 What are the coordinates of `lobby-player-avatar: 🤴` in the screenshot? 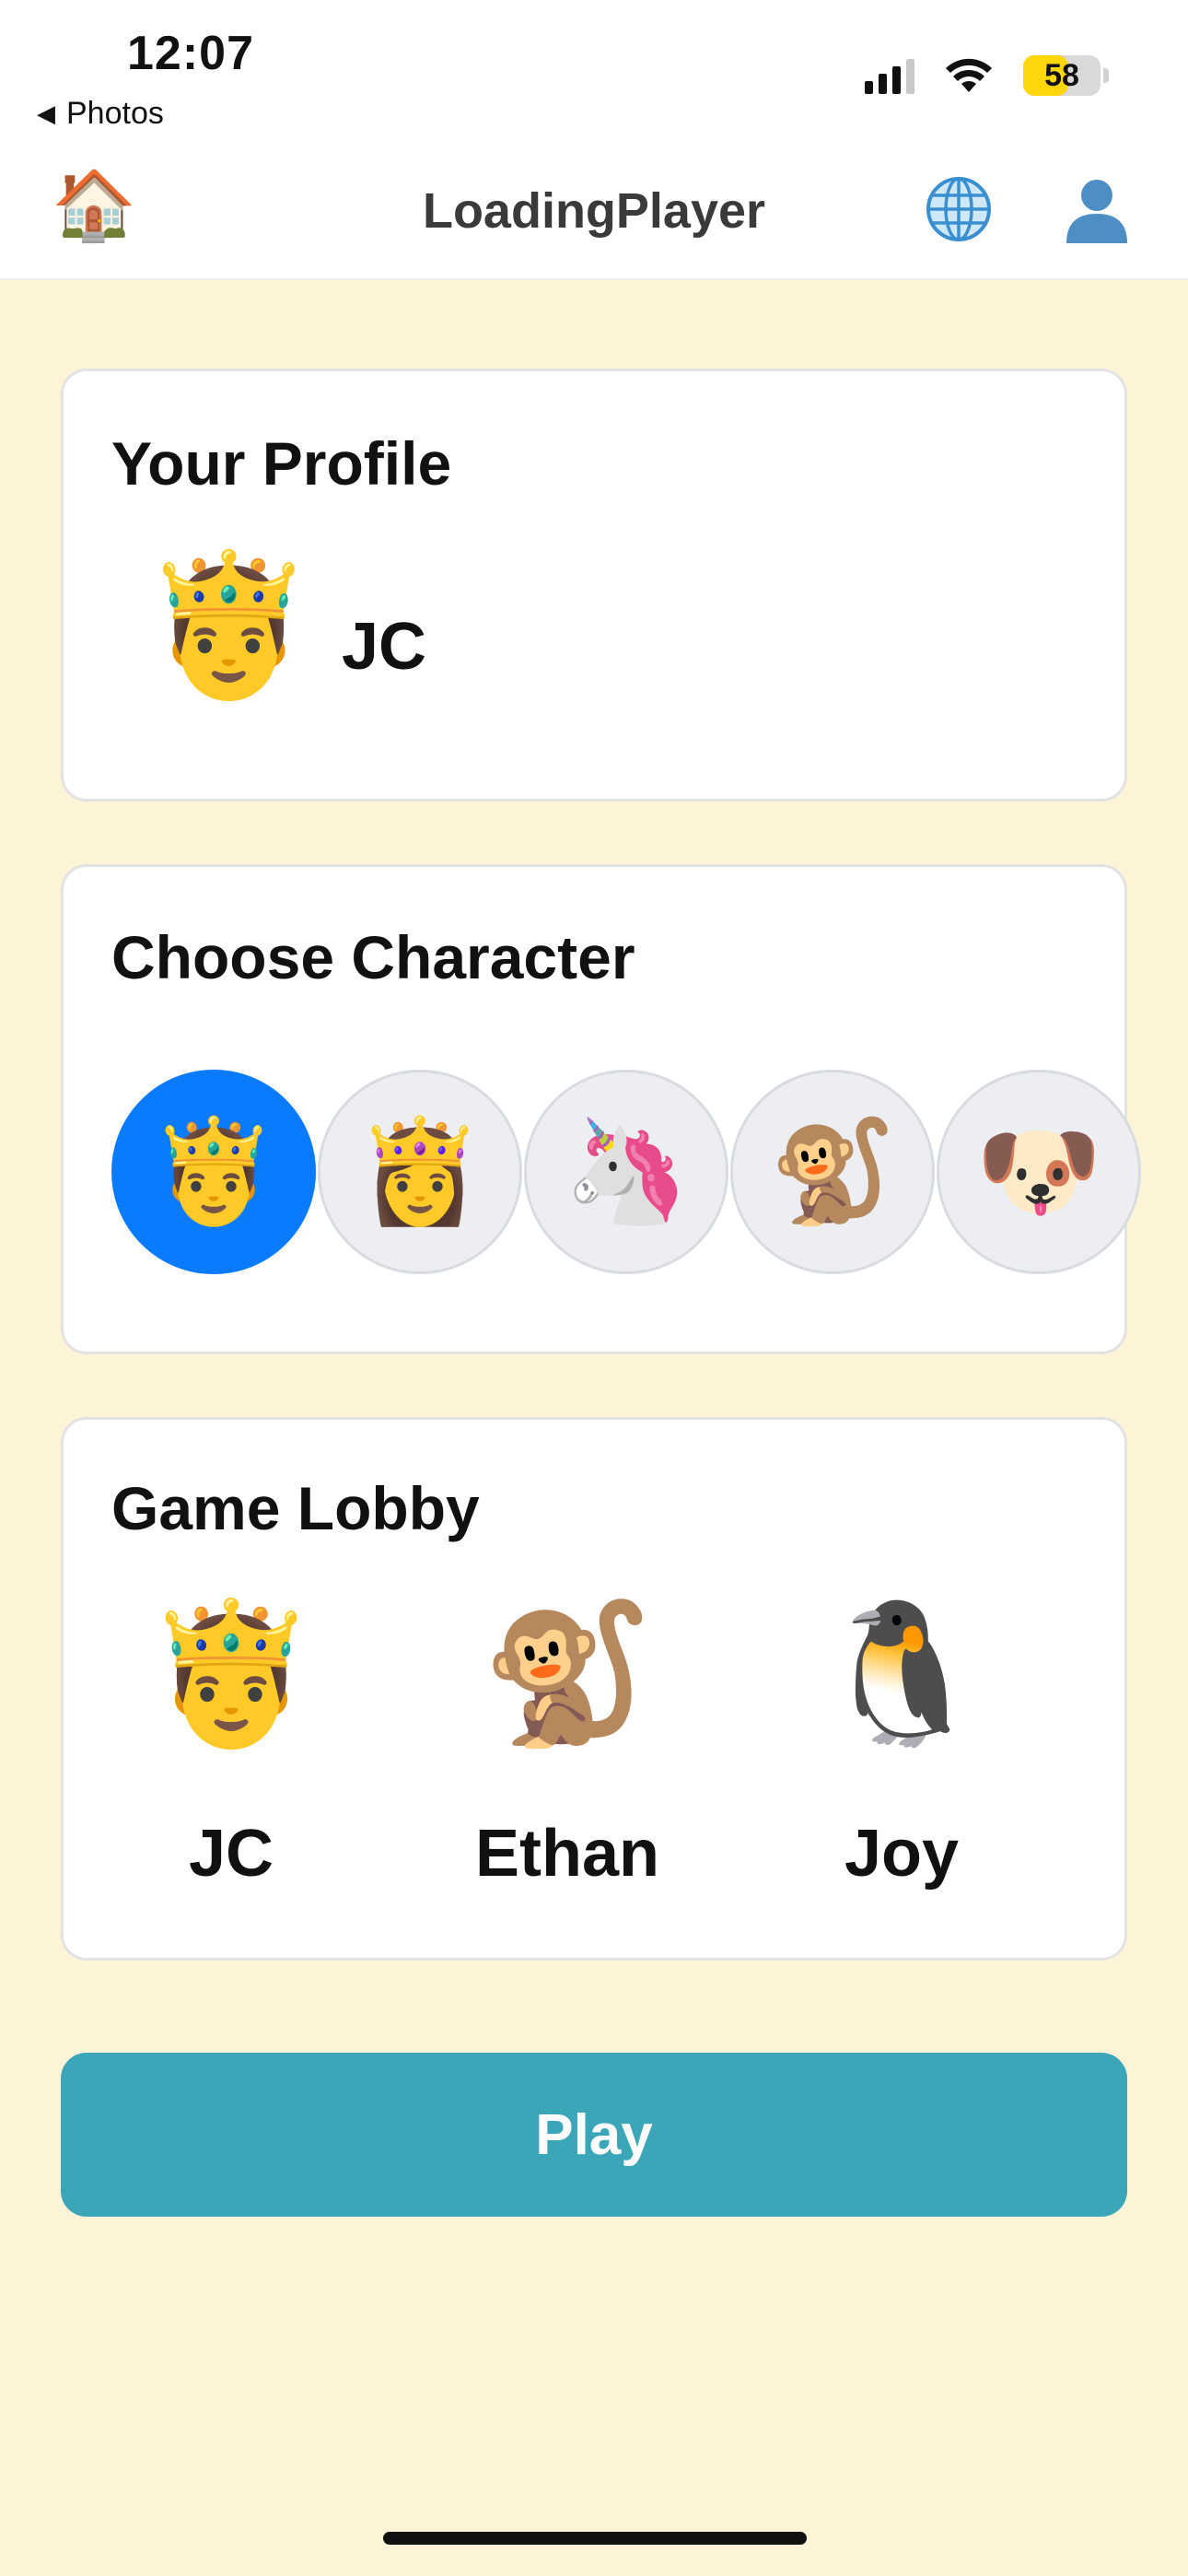 It's located at (231, 1673).